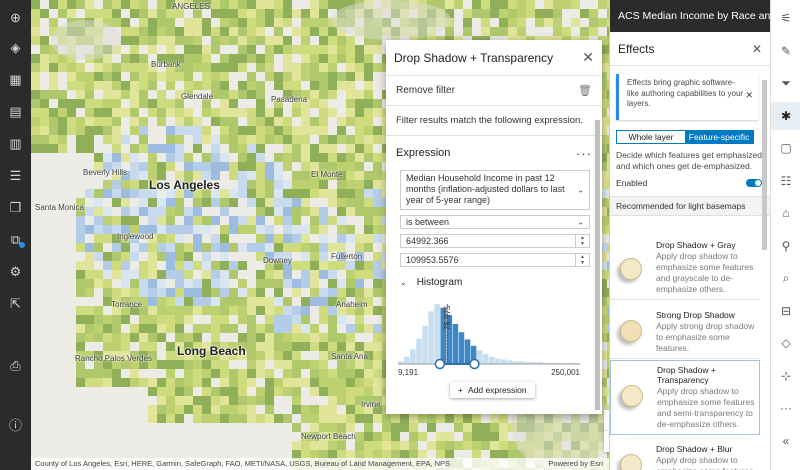 The image size is (800, 470). What do you see at coordinates (15, 424) in the screenshot?
I see `info-icon: ⓘ` at bounding box center [15, 424].